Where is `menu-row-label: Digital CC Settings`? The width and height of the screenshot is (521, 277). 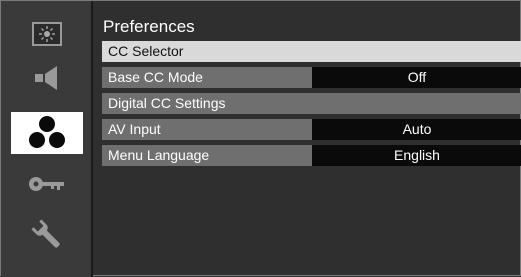 menu-row-label: Digital CC Settings is located at coordinates (311, 103).